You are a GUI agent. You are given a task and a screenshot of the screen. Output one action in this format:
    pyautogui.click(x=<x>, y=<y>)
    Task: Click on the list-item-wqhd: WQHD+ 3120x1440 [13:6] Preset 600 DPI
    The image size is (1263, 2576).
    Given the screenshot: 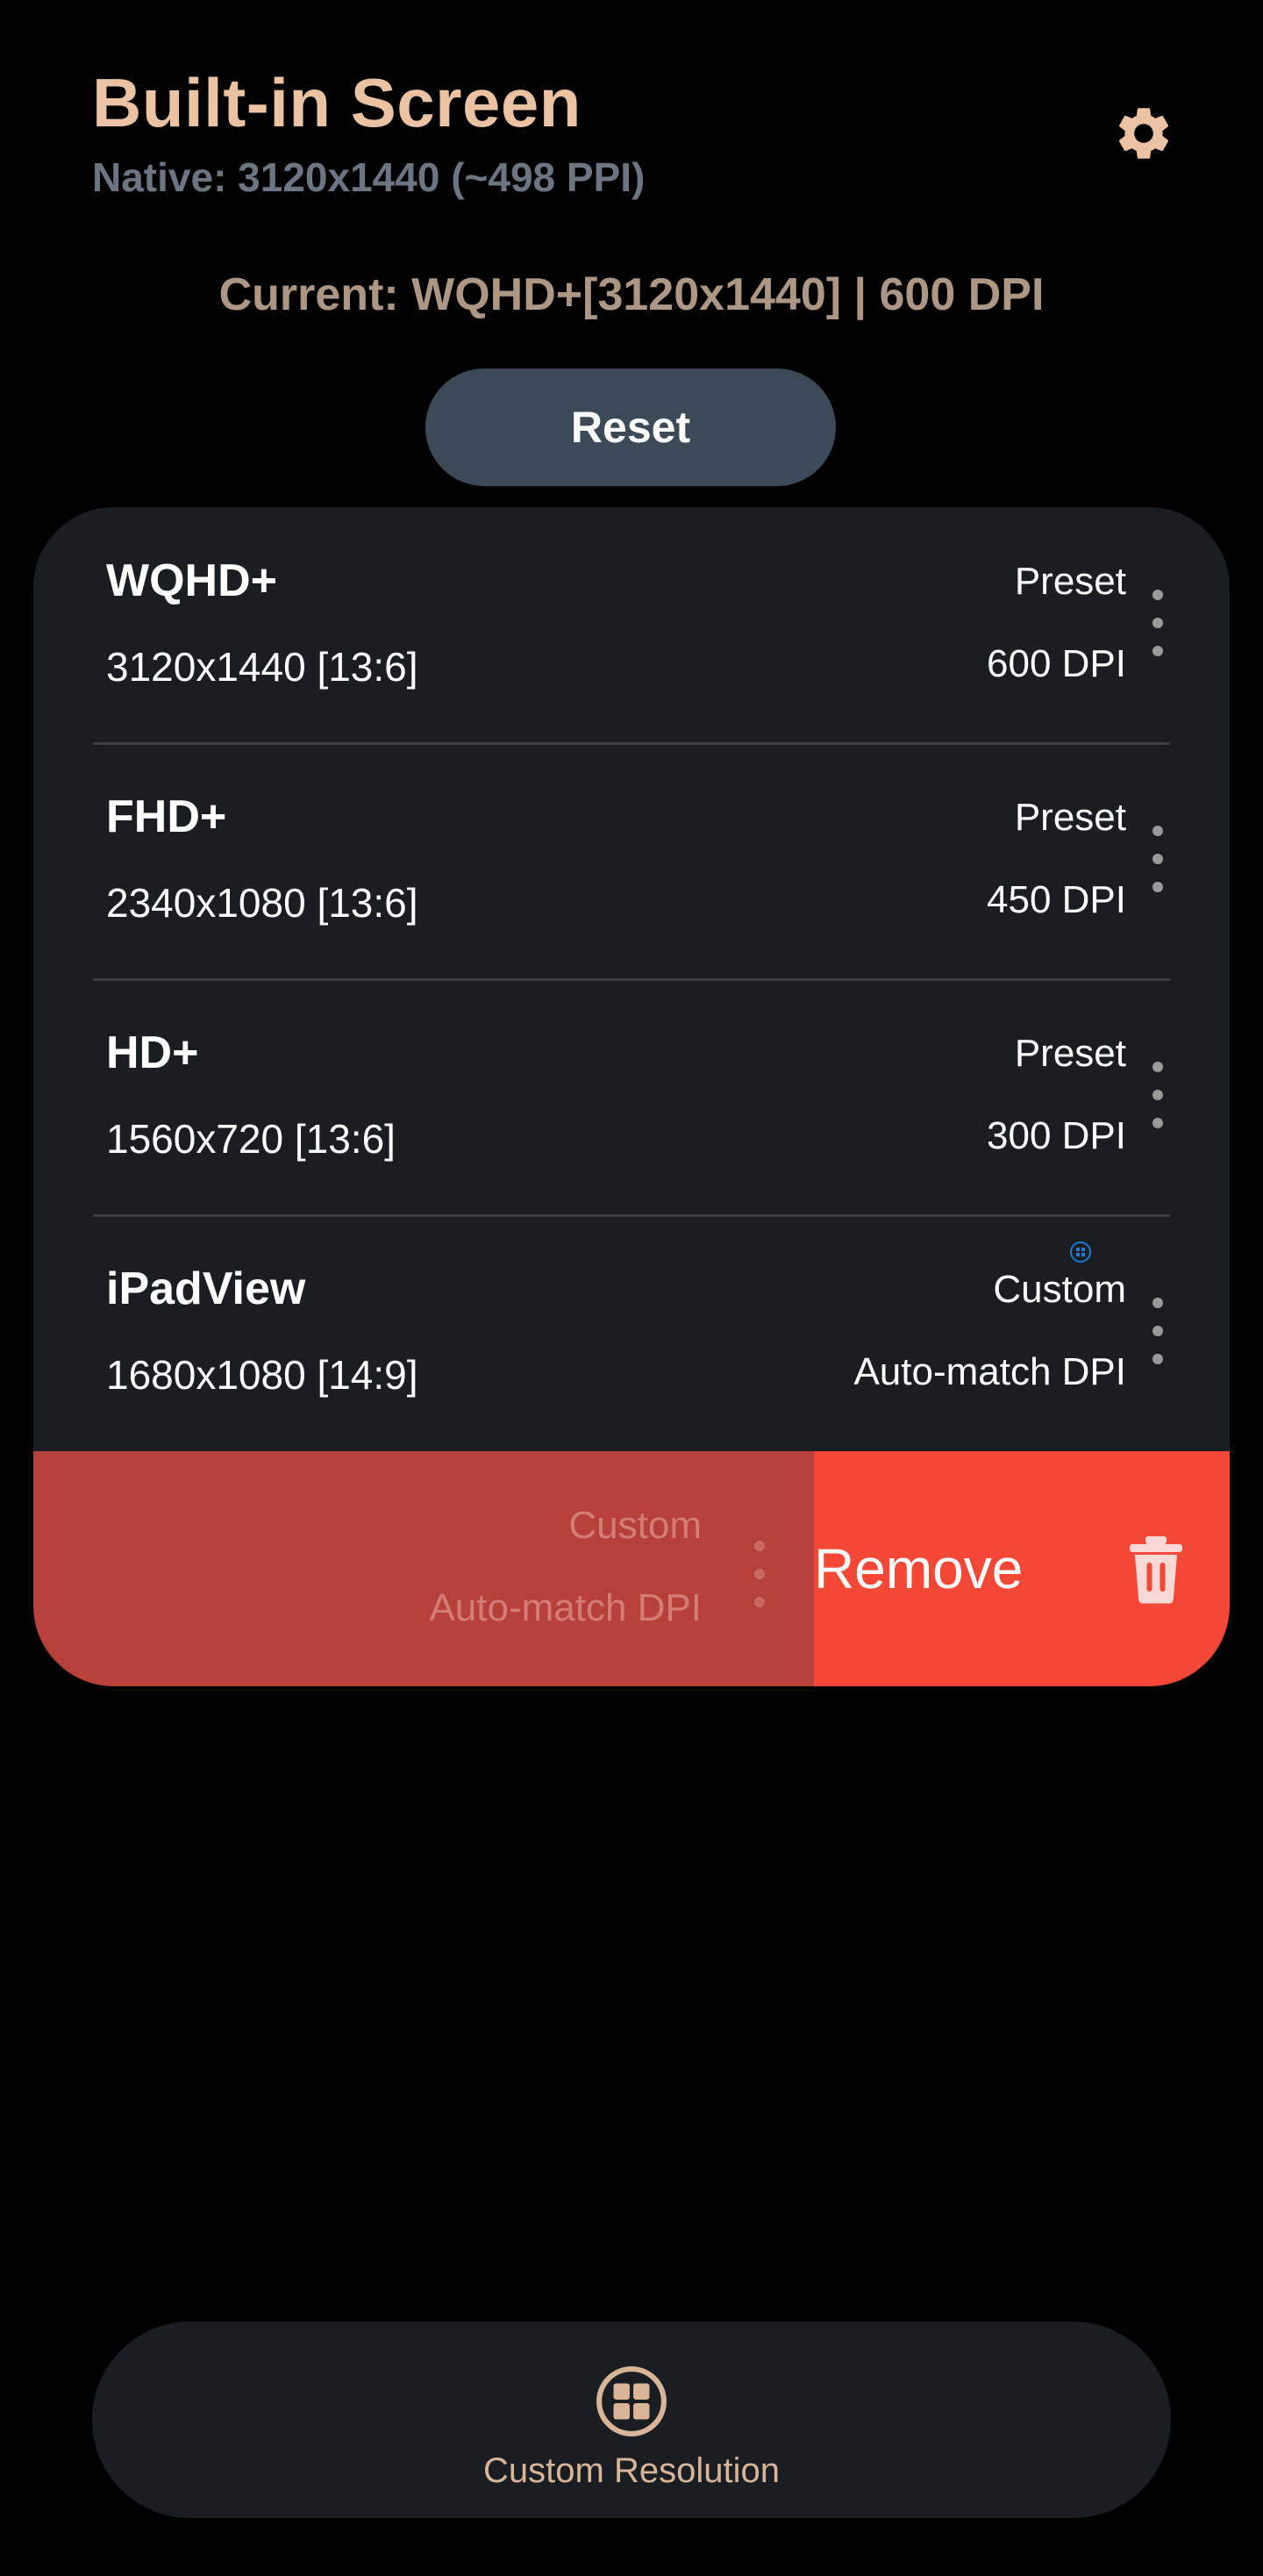 What is the action you would take?
    pyautogui.click(x=631, y=624)
    